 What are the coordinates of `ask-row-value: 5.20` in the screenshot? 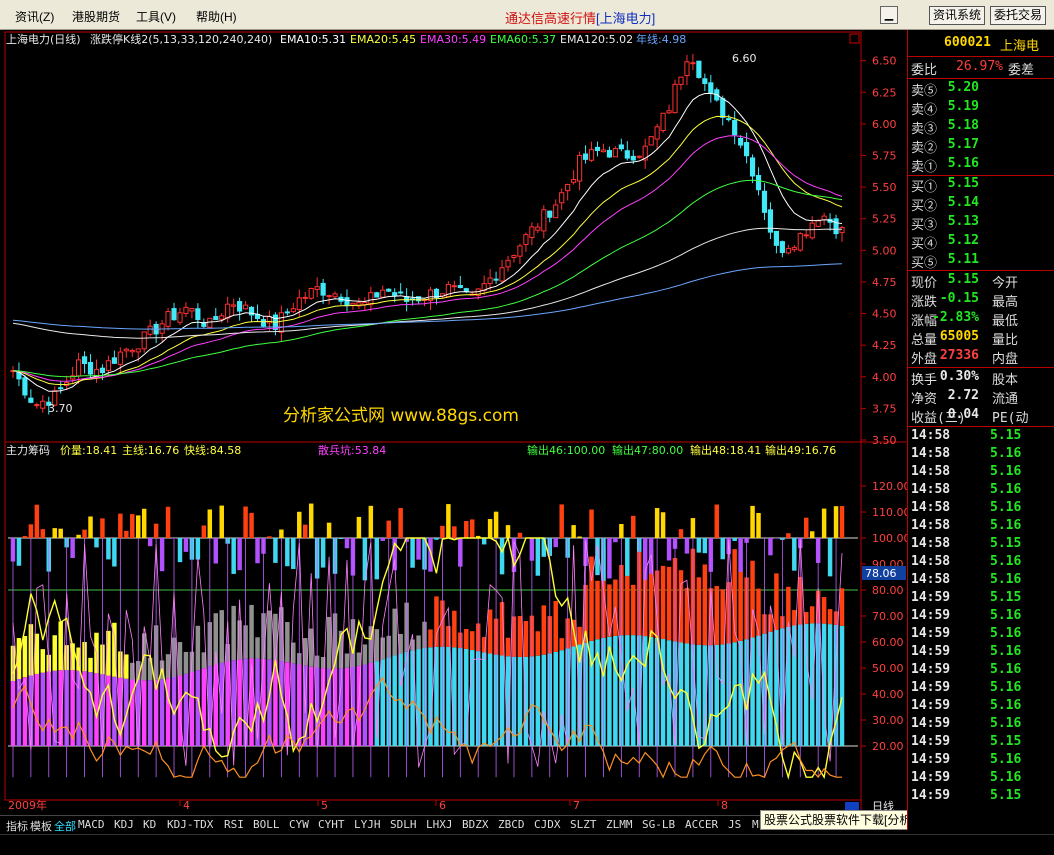 It's located at (963, 87).